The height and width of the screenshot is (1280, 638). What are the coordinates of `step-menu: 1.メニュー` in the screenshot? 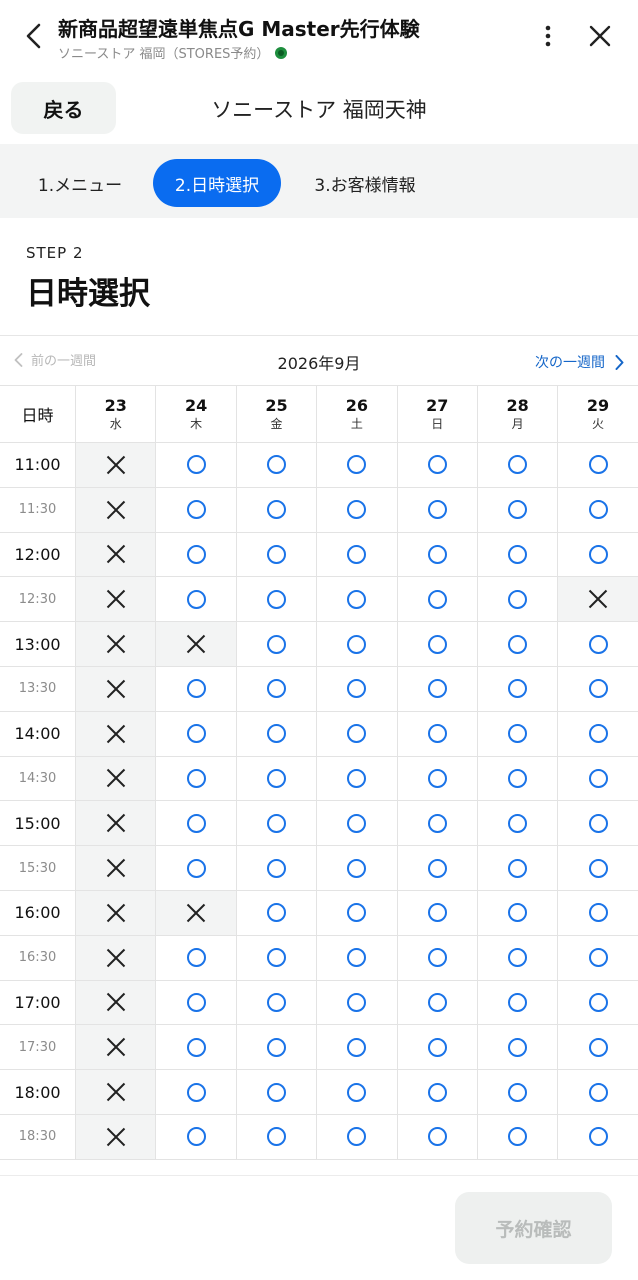 It's located at (80, 183).